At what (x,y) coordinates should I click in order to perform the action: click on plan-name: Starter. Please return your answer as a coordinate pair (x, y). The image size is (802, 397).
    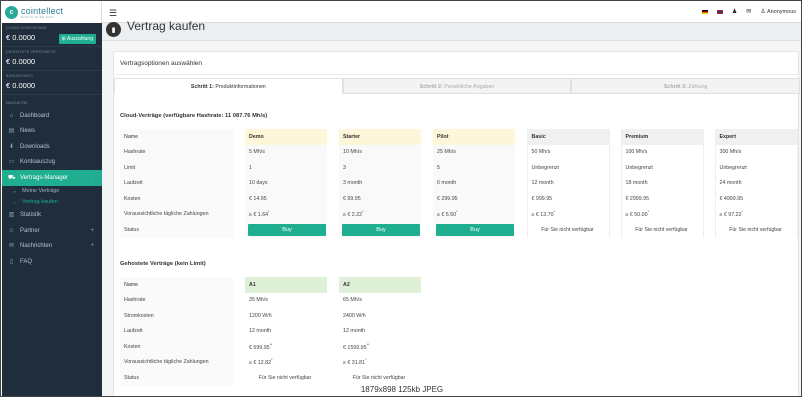
    Looking at the image, I should click on (380, 137).